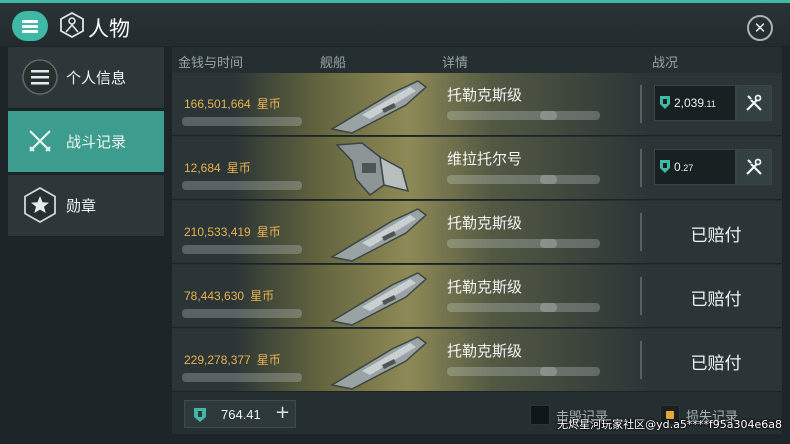  I want to click on sidebar-item-profile: 个人信息, so click(86, 78).